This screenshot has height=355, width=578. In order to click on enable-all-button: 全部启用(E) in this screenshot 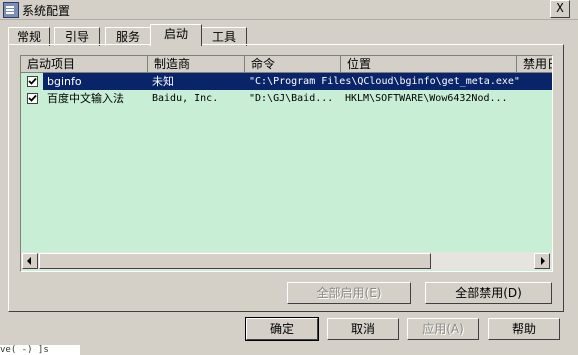, I will do `click(349, 293)`.